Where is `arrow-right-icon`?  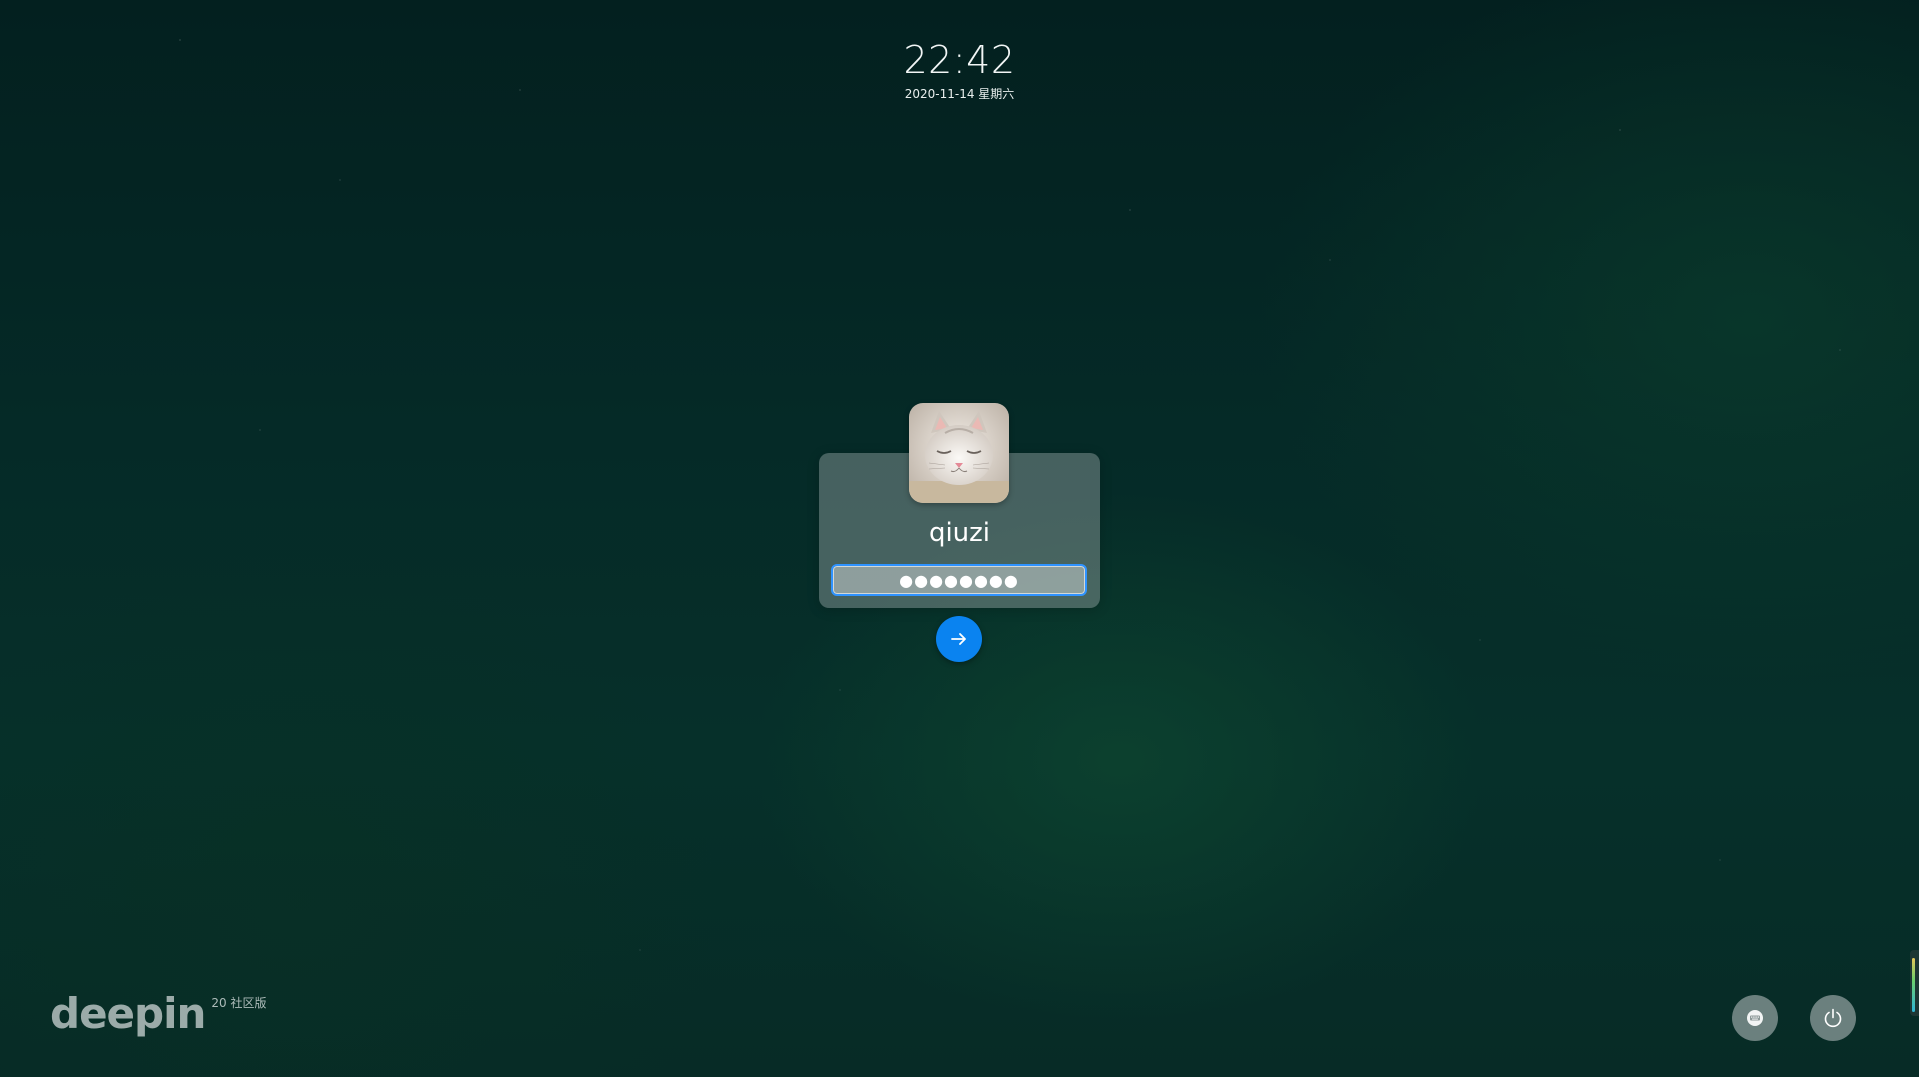 arrow-right-icon is located at coordinates (958, 639).